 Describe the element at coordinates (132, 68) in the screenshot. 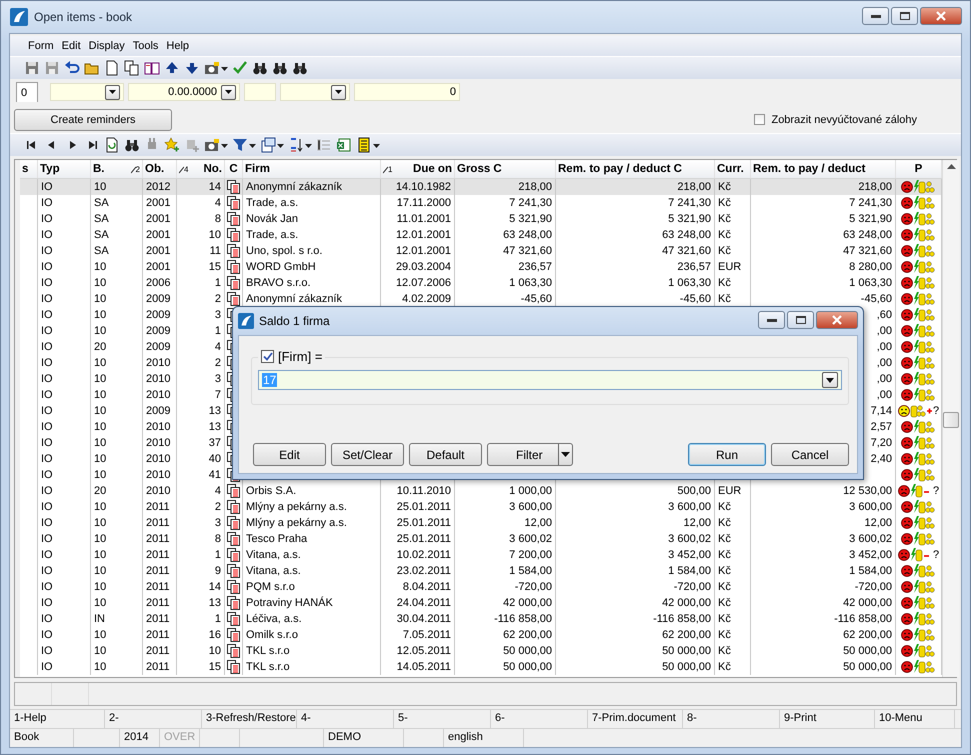

I see `copy-icon` at that location.